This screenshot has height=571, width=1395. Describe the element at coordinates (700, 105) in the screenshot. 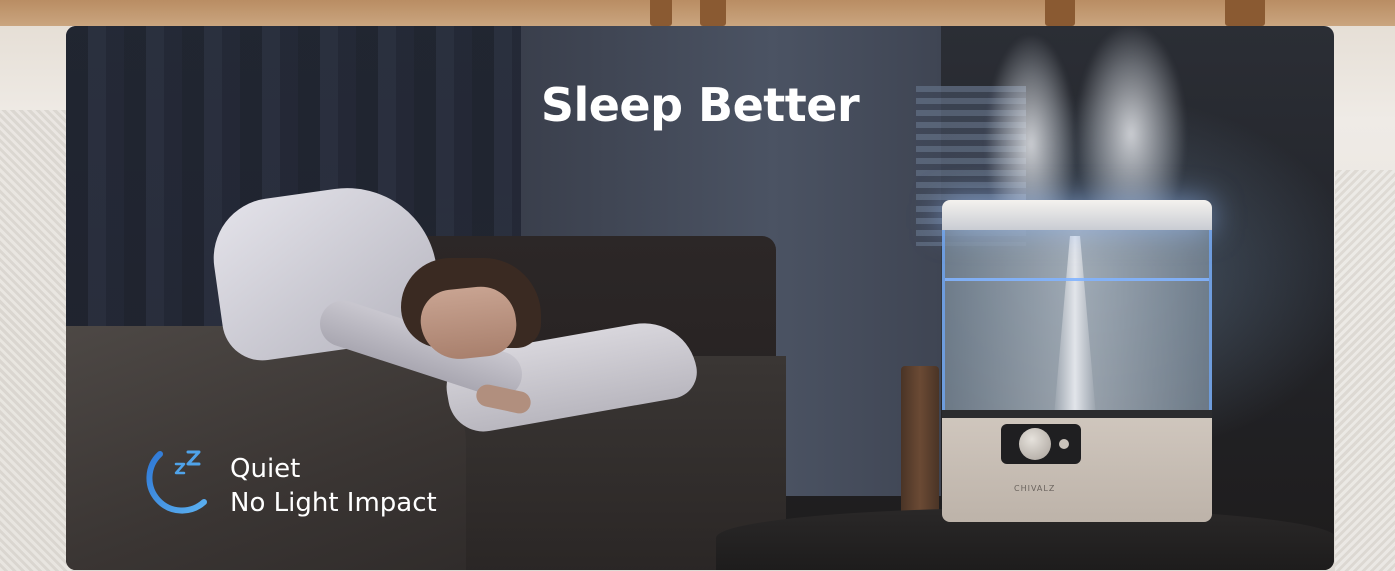

I see `banner-title: Sleep Better` at that location.